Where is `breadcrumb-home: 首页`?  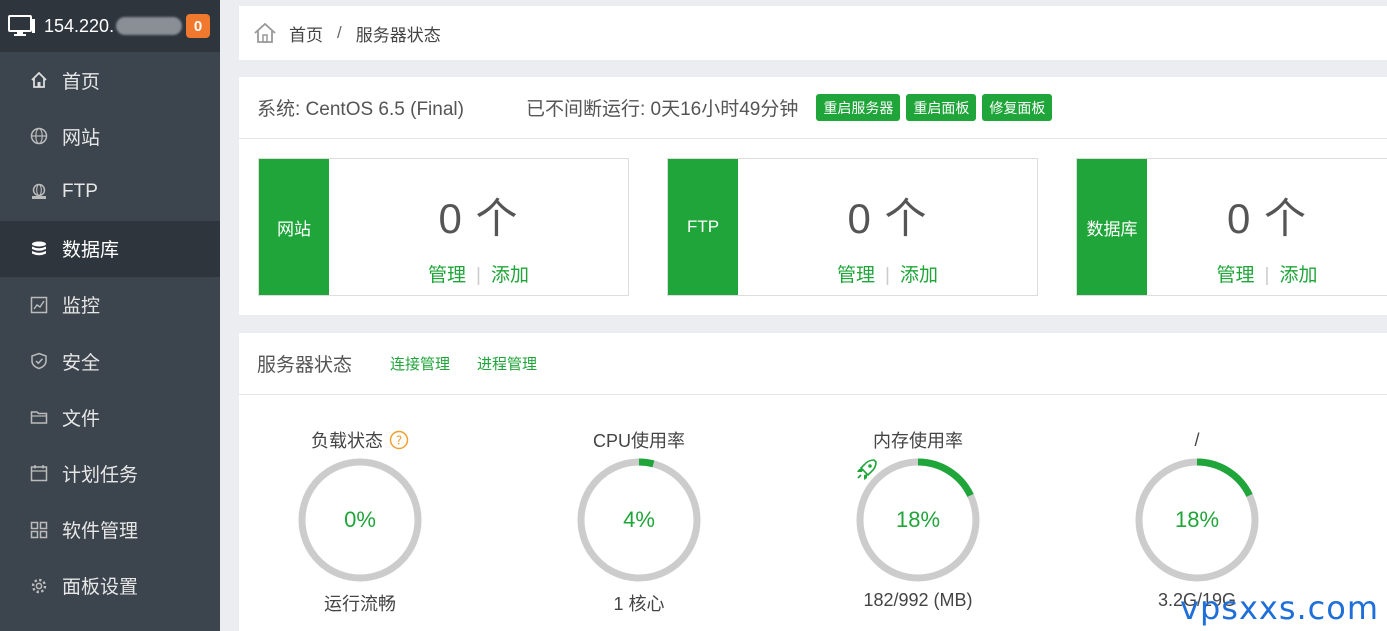 breadcrumb-home: 首页 is located at coordinates (306, 33).